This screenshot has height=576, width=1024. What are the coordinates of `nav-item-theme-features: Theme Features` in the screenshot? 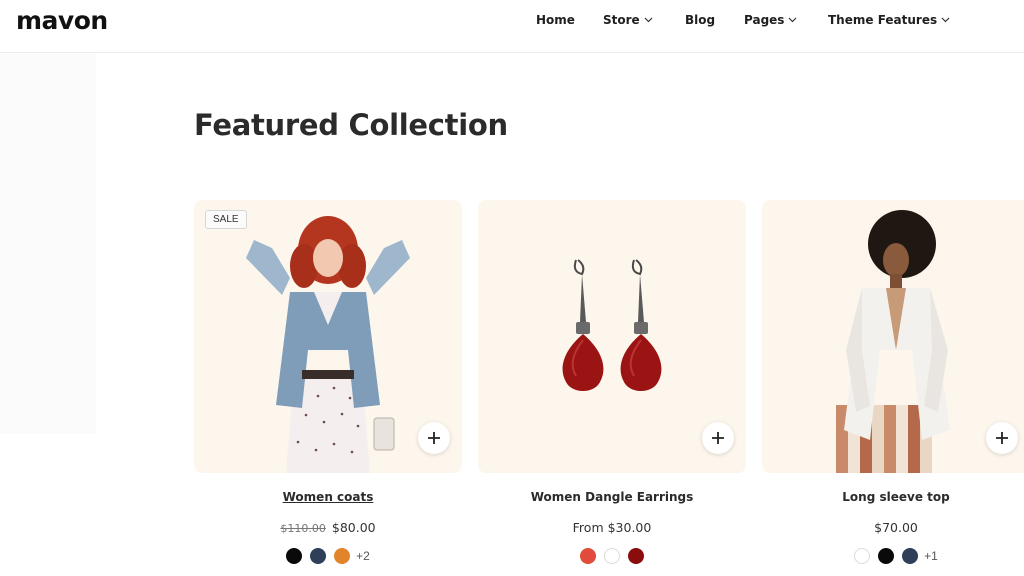 It's located at (889, 20).